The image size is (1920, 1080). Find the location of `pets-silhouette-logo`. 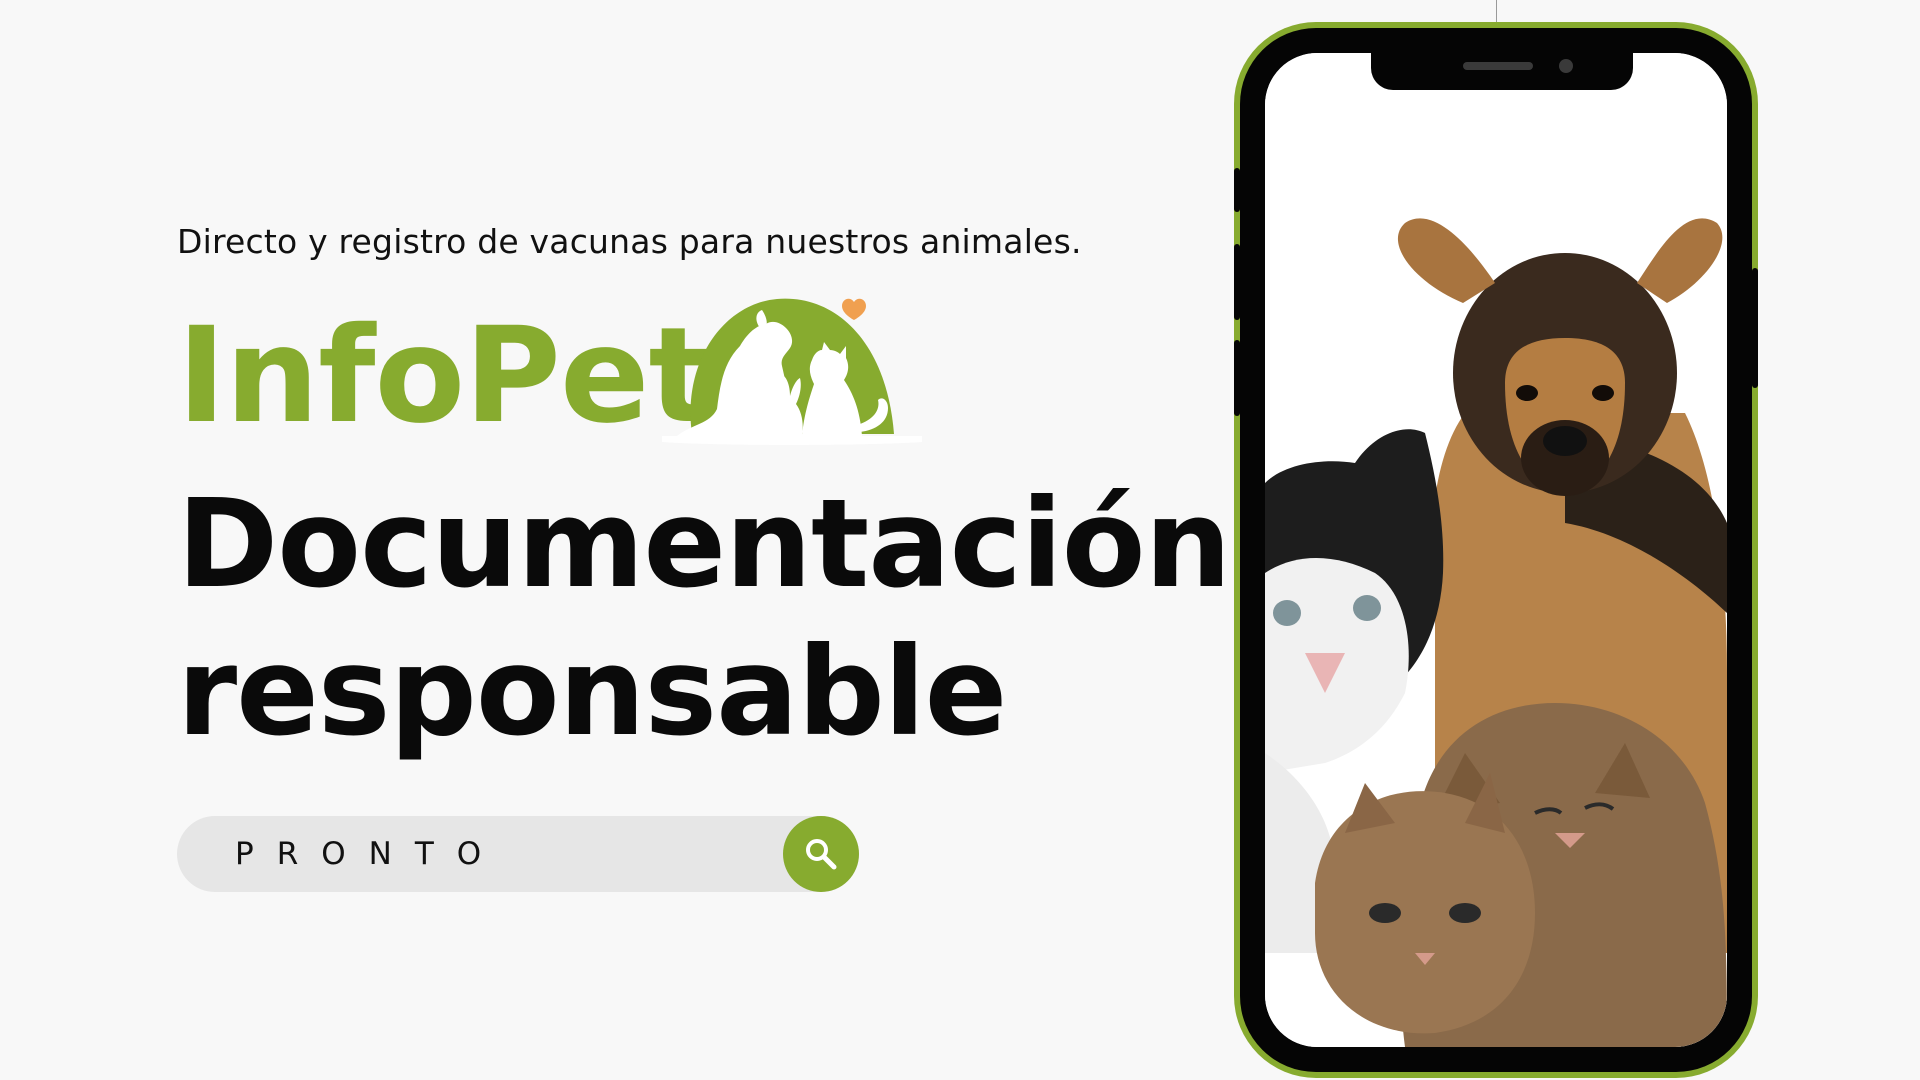

pets-silhouette-logo is located at coordinates (792, 371).